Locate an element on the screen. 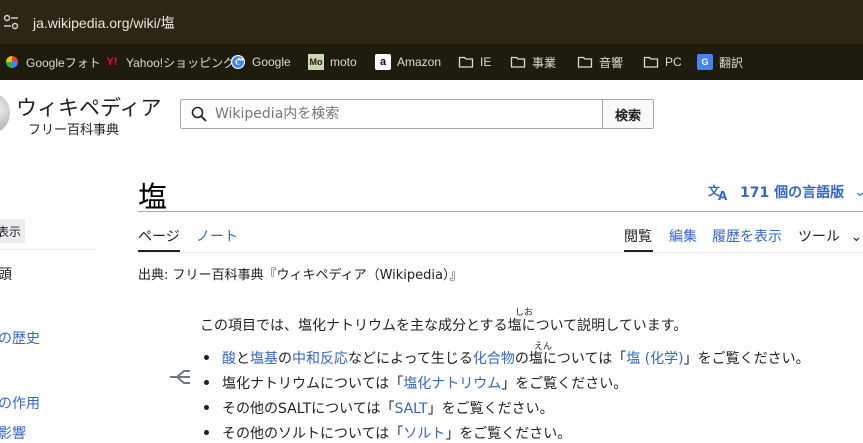 This screenshot has width=863, height=443. page-title: 塩 is located at coordinates (153, 197).